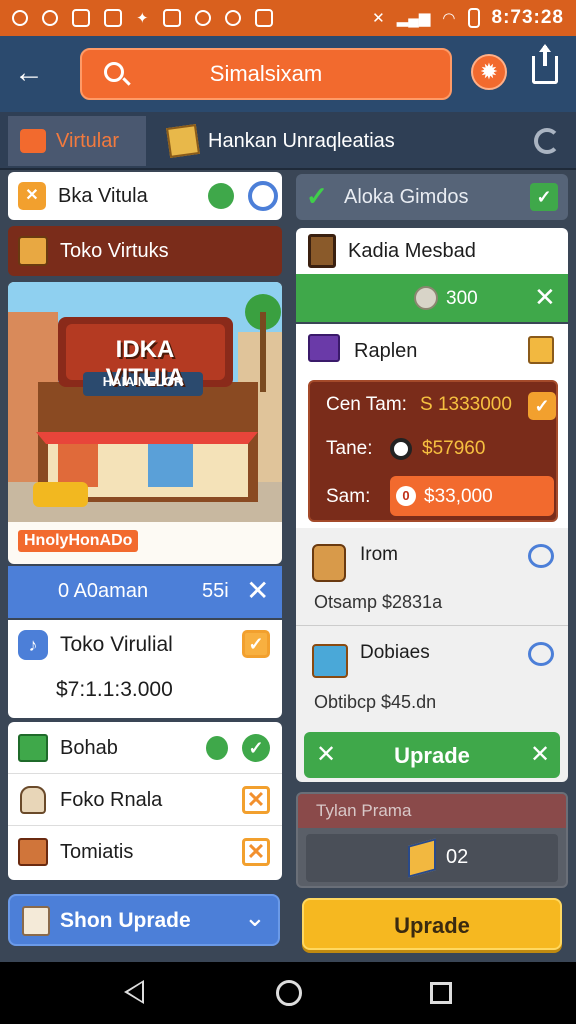 The image size is (576, 1024). Describe the element at coordinates (97, 852) in the screenshot. I see `item-label: Tomiatis` at that location.